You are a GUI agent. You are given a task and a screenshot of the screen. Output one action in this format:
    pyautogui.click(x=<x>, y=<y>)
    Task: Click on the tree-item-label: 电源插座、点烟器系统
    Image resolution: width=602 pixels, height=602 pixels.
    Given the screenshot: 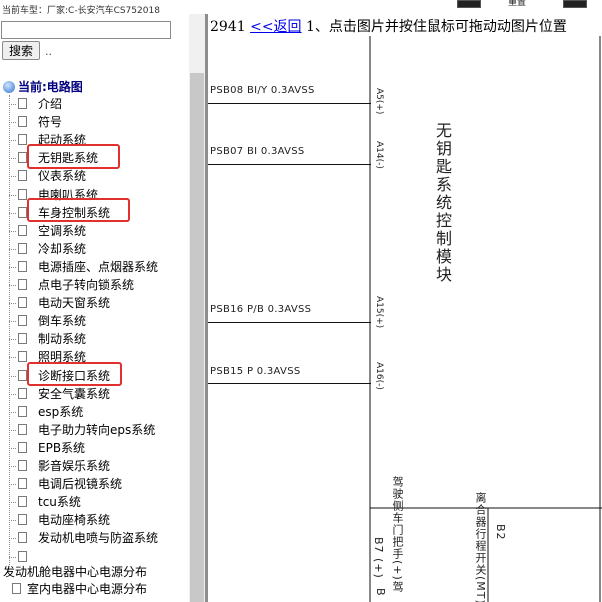 What is the action you would take?
    pyautogui.click(x=98, y=266)
    